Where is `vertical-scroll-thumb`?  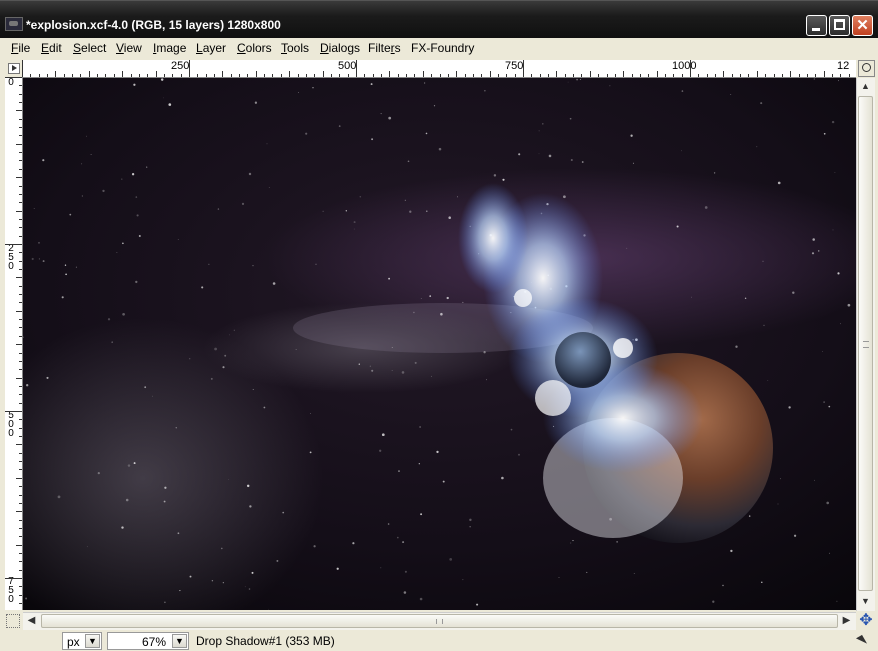 vertical-scroll-thumb is located at coordinates (865, 343).